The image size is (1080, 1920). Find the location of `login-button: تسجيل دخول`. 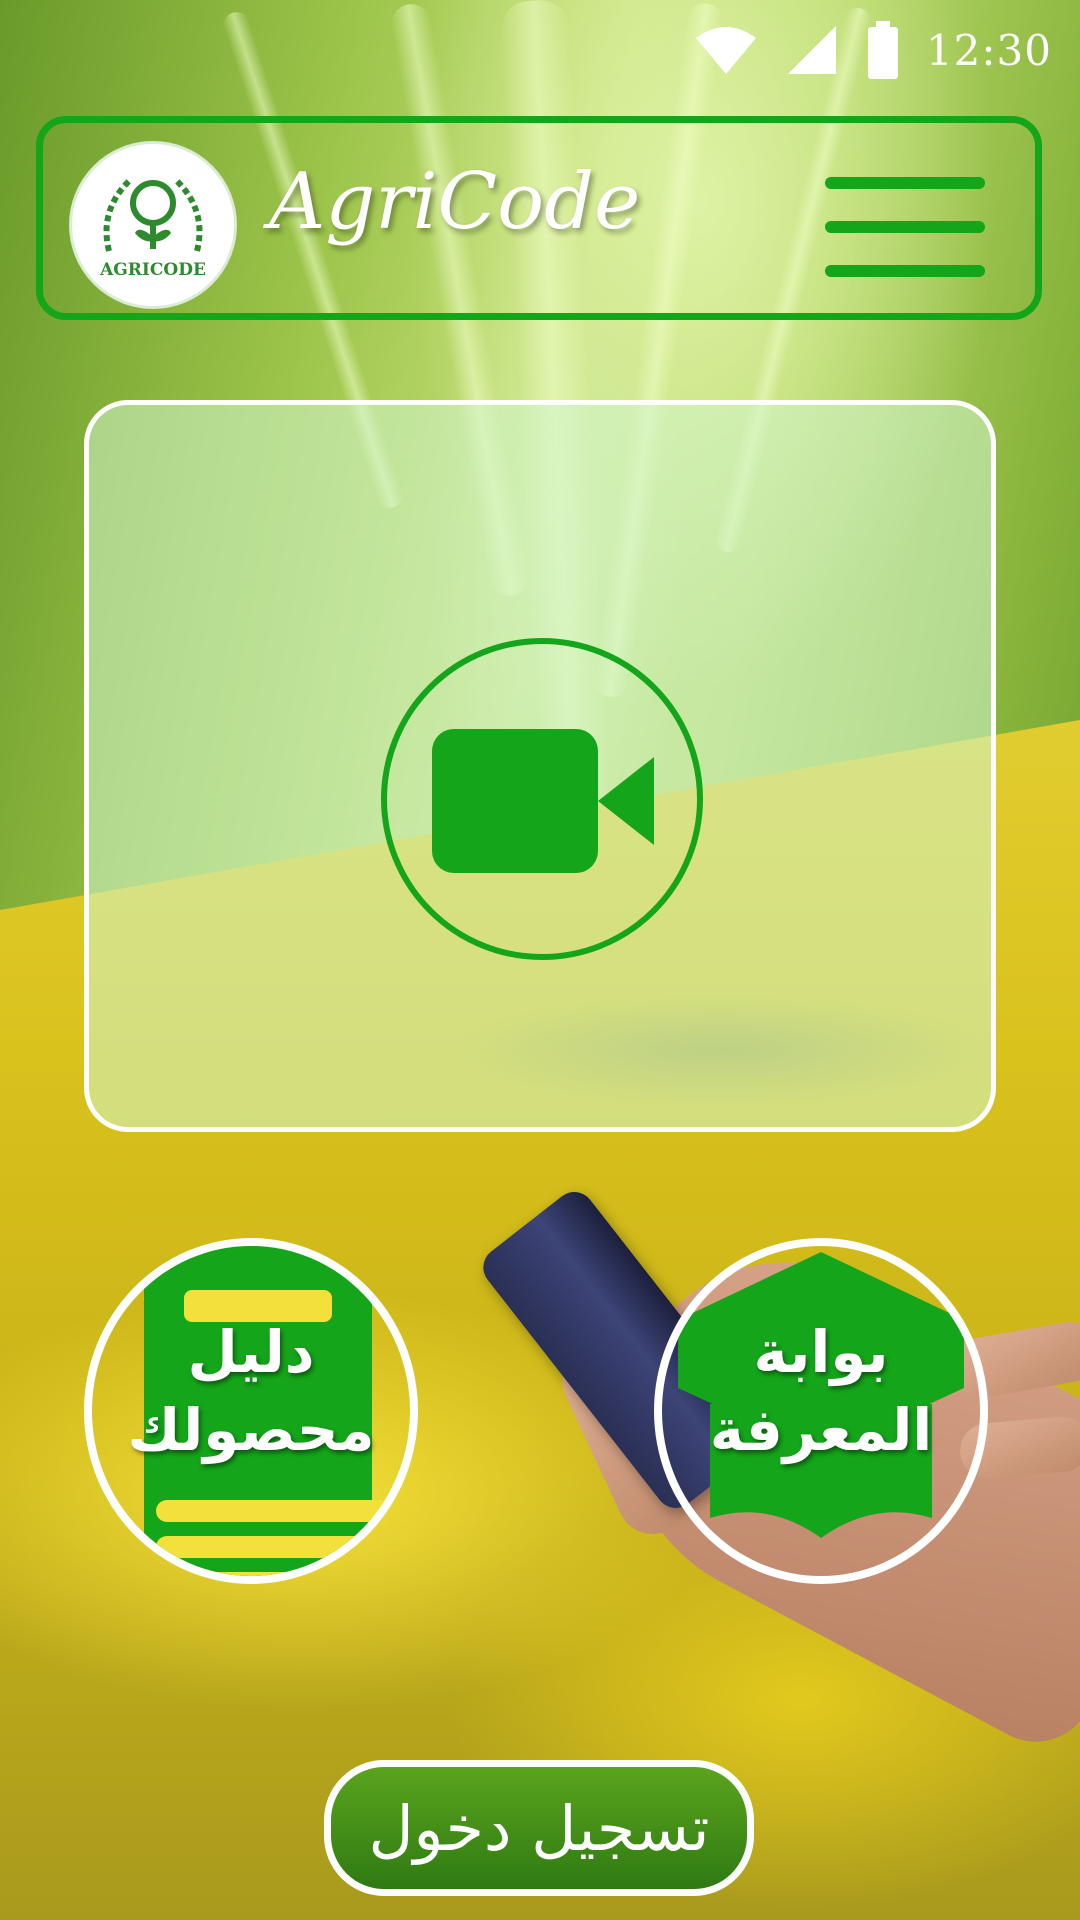

login-button: تسجيل دخول is located at coordinates (539, 1828).